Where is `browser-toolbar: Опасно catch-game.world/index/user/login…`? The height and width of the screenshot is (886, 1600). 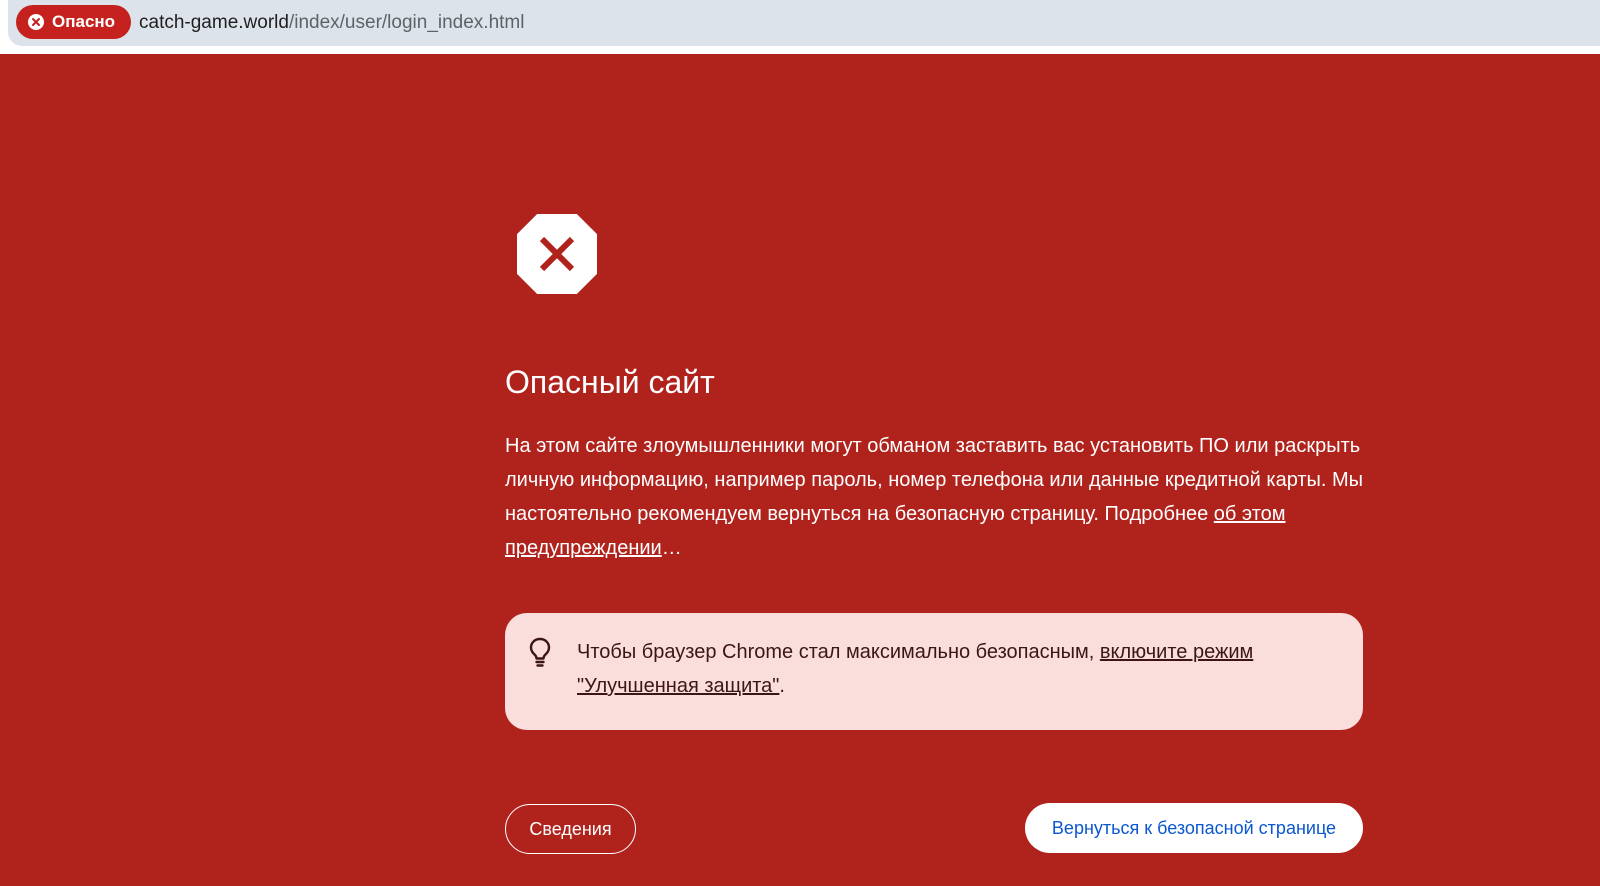
browser-toolbar: Опасно catch-game.world/index/user/login… is located at coordinates (800, 27).